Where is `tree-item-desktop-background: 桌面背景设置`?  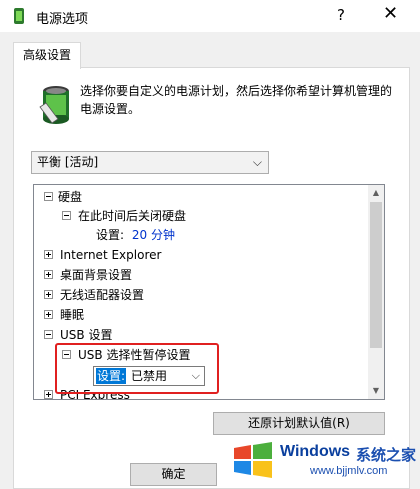
tree-item-desktop-background: 桌面背景设置 is located at coordinates (88, 275).